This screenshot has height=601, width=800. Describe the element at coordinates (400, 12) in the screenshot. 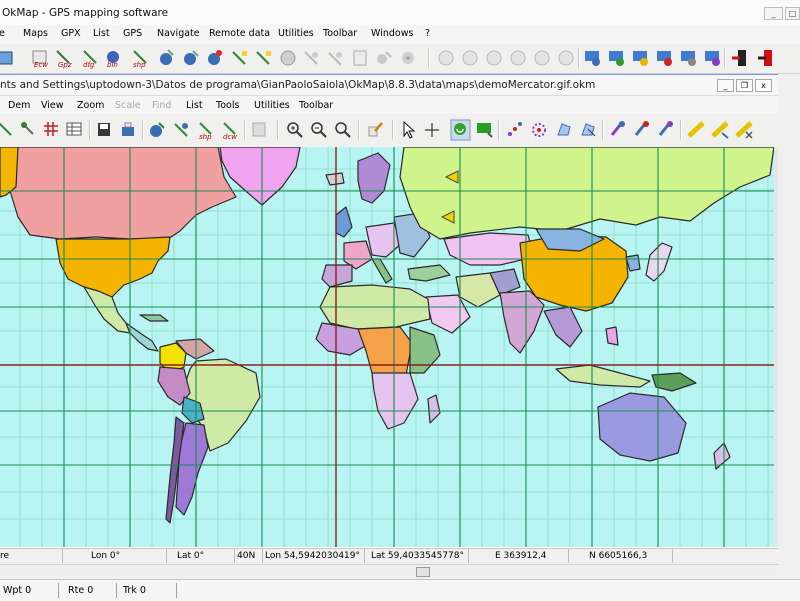

I see `app-title-bar: OkMap - GPS mapping software _ □` at that location.